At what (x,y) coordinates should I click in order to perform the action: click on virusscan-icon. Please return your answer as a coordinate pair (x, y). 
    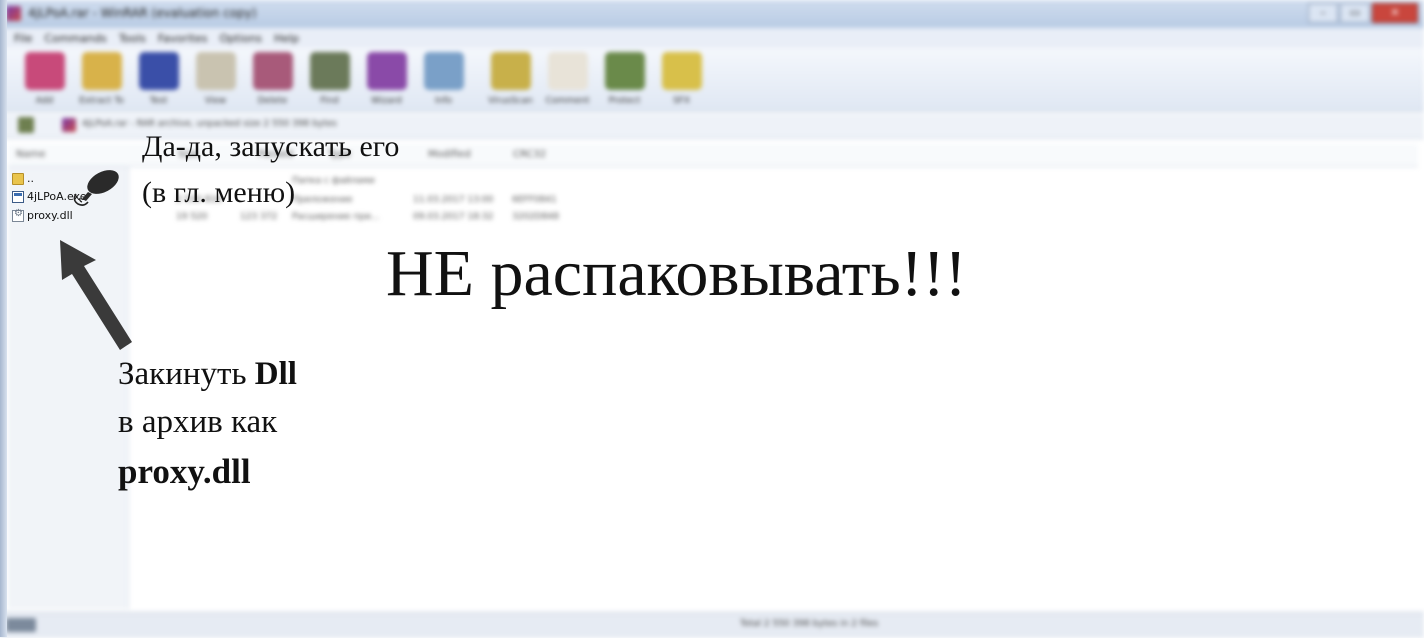
    Looking at the image, I should click on (510, 71).